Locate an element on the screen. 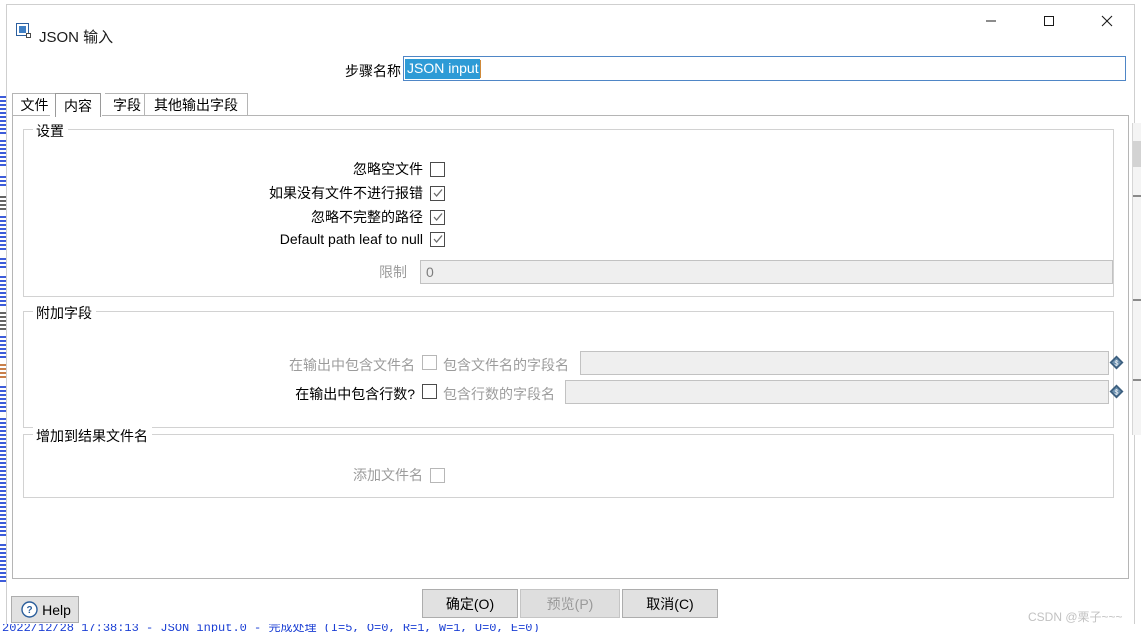 This screenshot has height=632, width=1141. setting-row-no-error-if-no-files: 如果没有文件不进行报错 is located at coordinates (234, 193).